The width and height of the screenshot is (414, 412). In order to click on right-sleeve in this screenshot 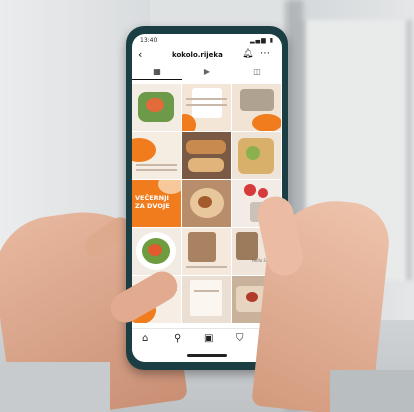, I will do `click(372, 391)`.